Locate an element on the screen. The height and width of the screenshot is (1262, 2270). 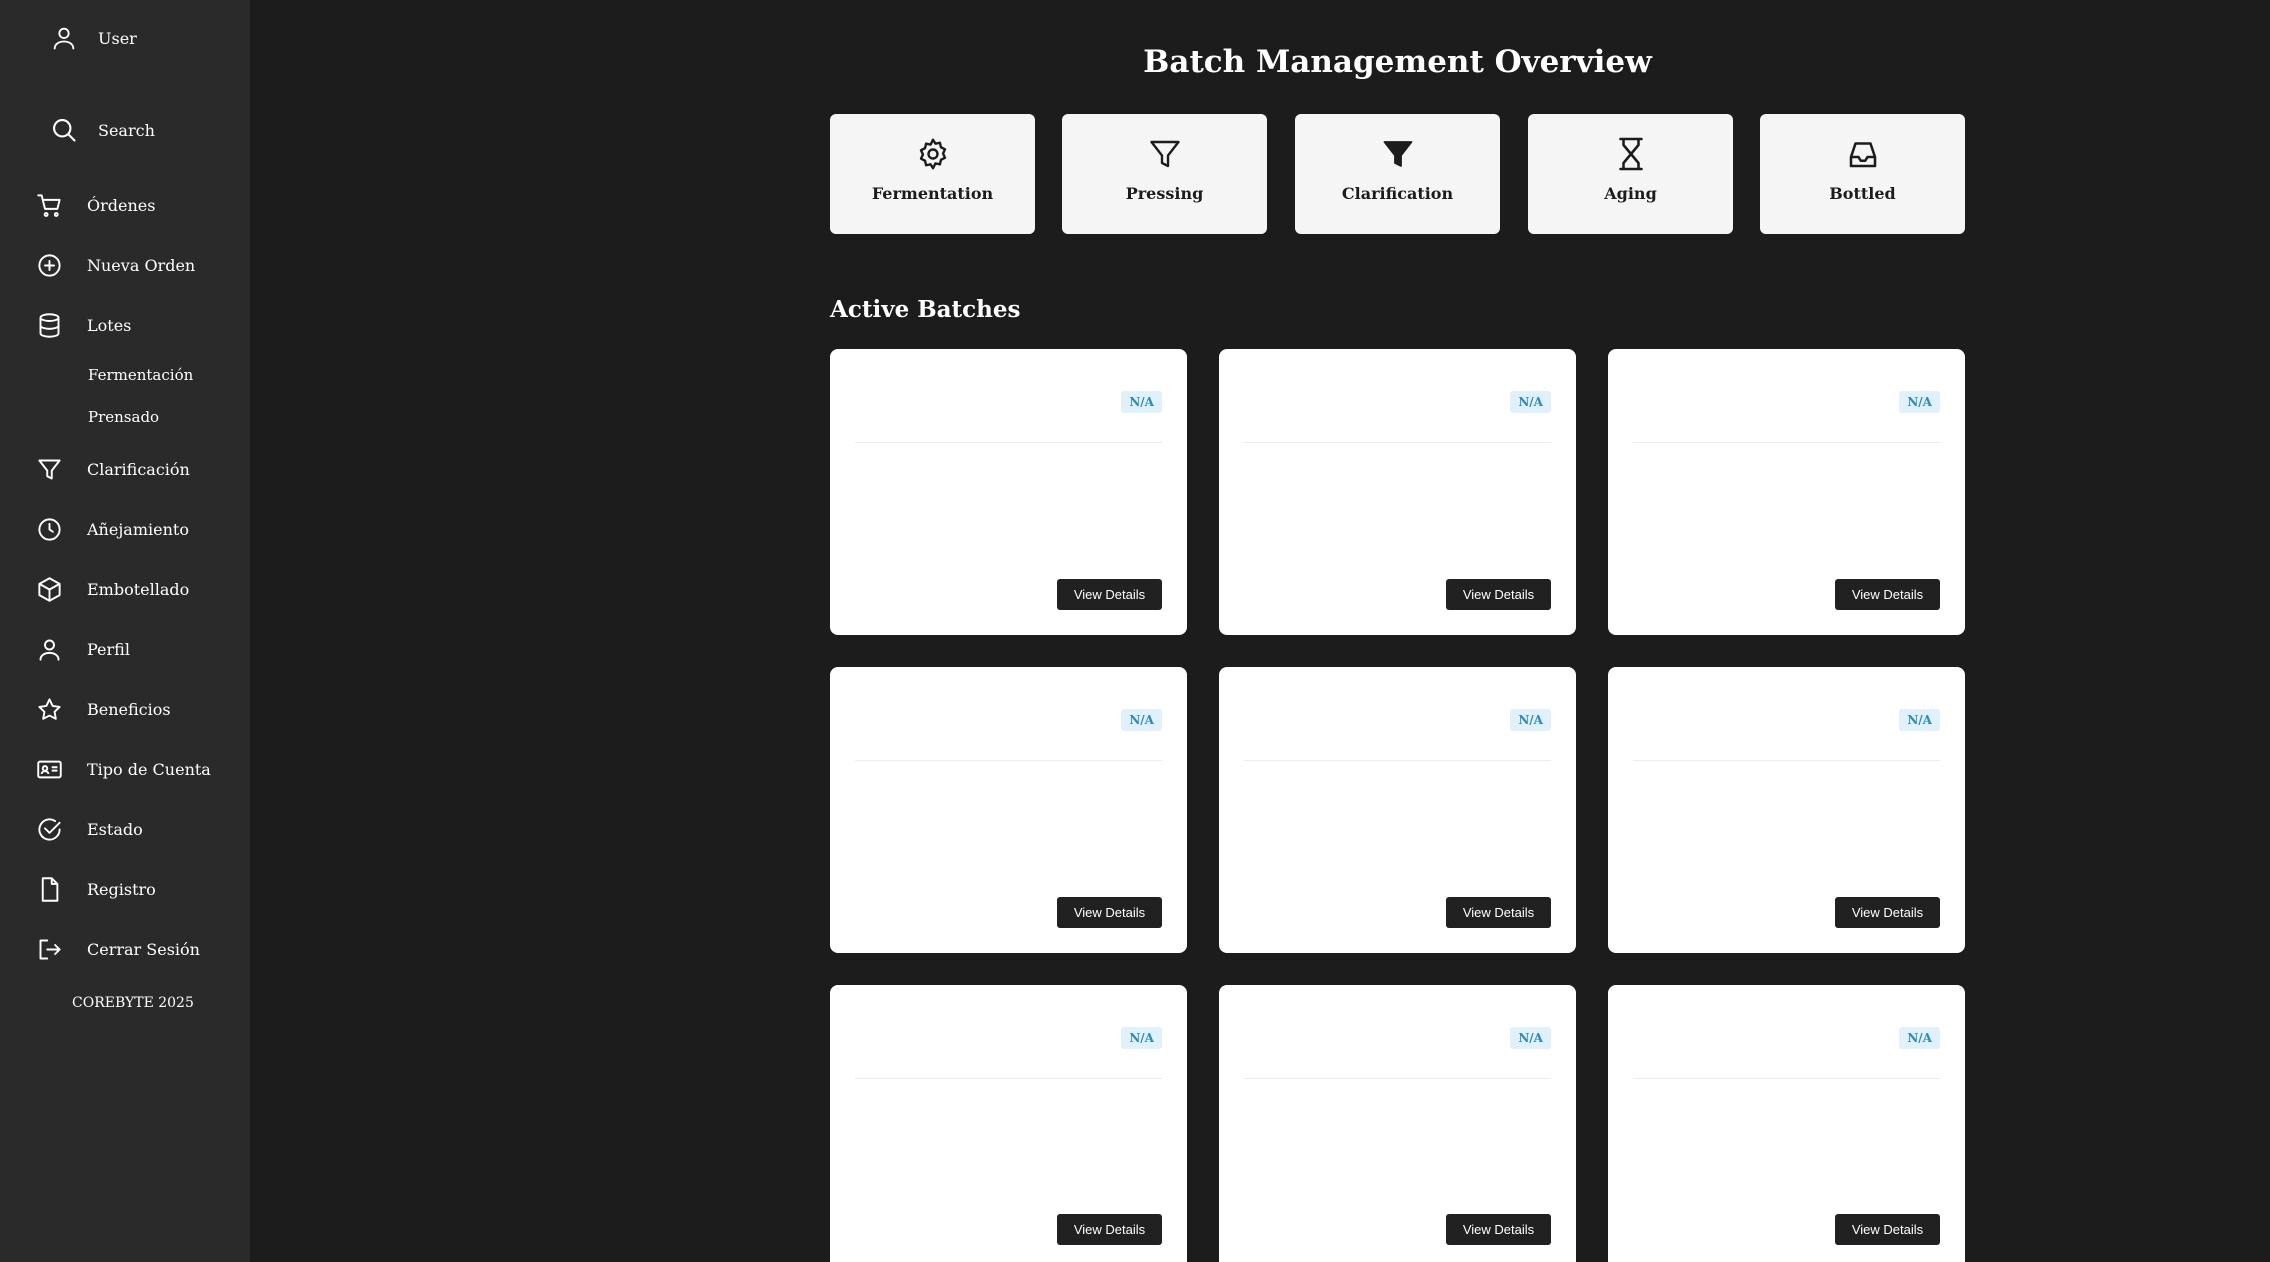
sidebar-item-label: Añejamiento is located at coordinates (138, 529).